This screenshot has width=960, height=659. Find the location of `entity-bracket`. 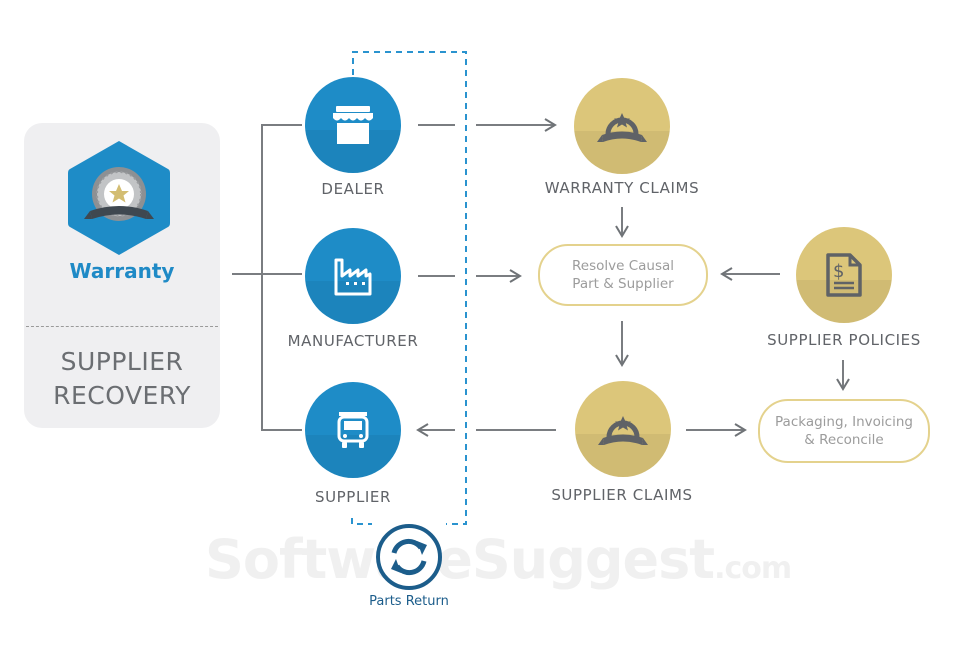

entity-bracket is located at coordinates (281, 277).